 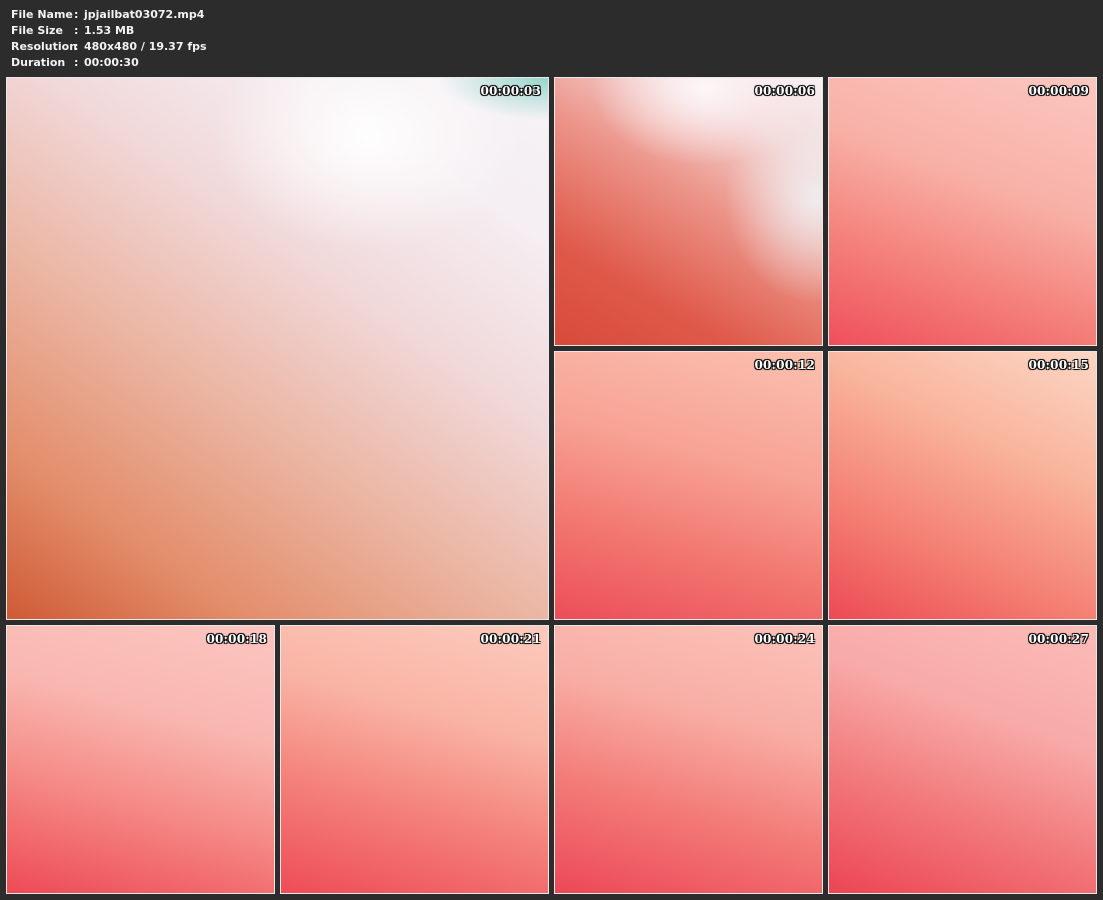 What do you see at coordinates (784, 91) in the screenshot?
I see `frame-timestamp: 00:00:06` at bounding box center [784, 91].